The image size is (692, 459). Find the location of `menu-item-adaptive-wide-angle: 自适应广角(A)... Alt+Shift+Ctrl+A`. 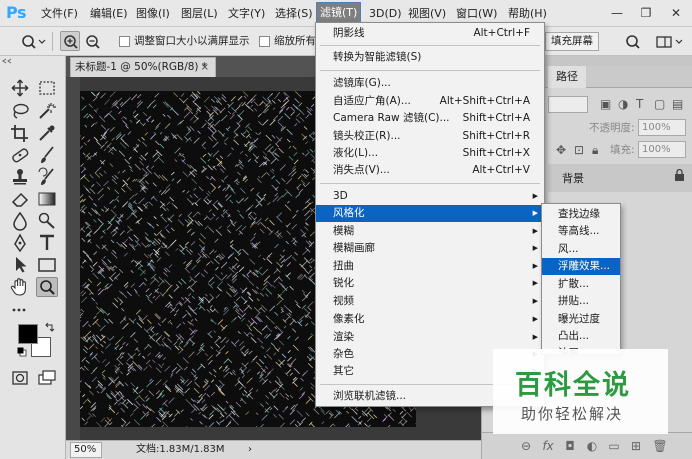

menu-item-adaptive-wide-angle: 自适应广角(A)... Alt+Shift+Ctrl+A is located at coordinates (430, 101).